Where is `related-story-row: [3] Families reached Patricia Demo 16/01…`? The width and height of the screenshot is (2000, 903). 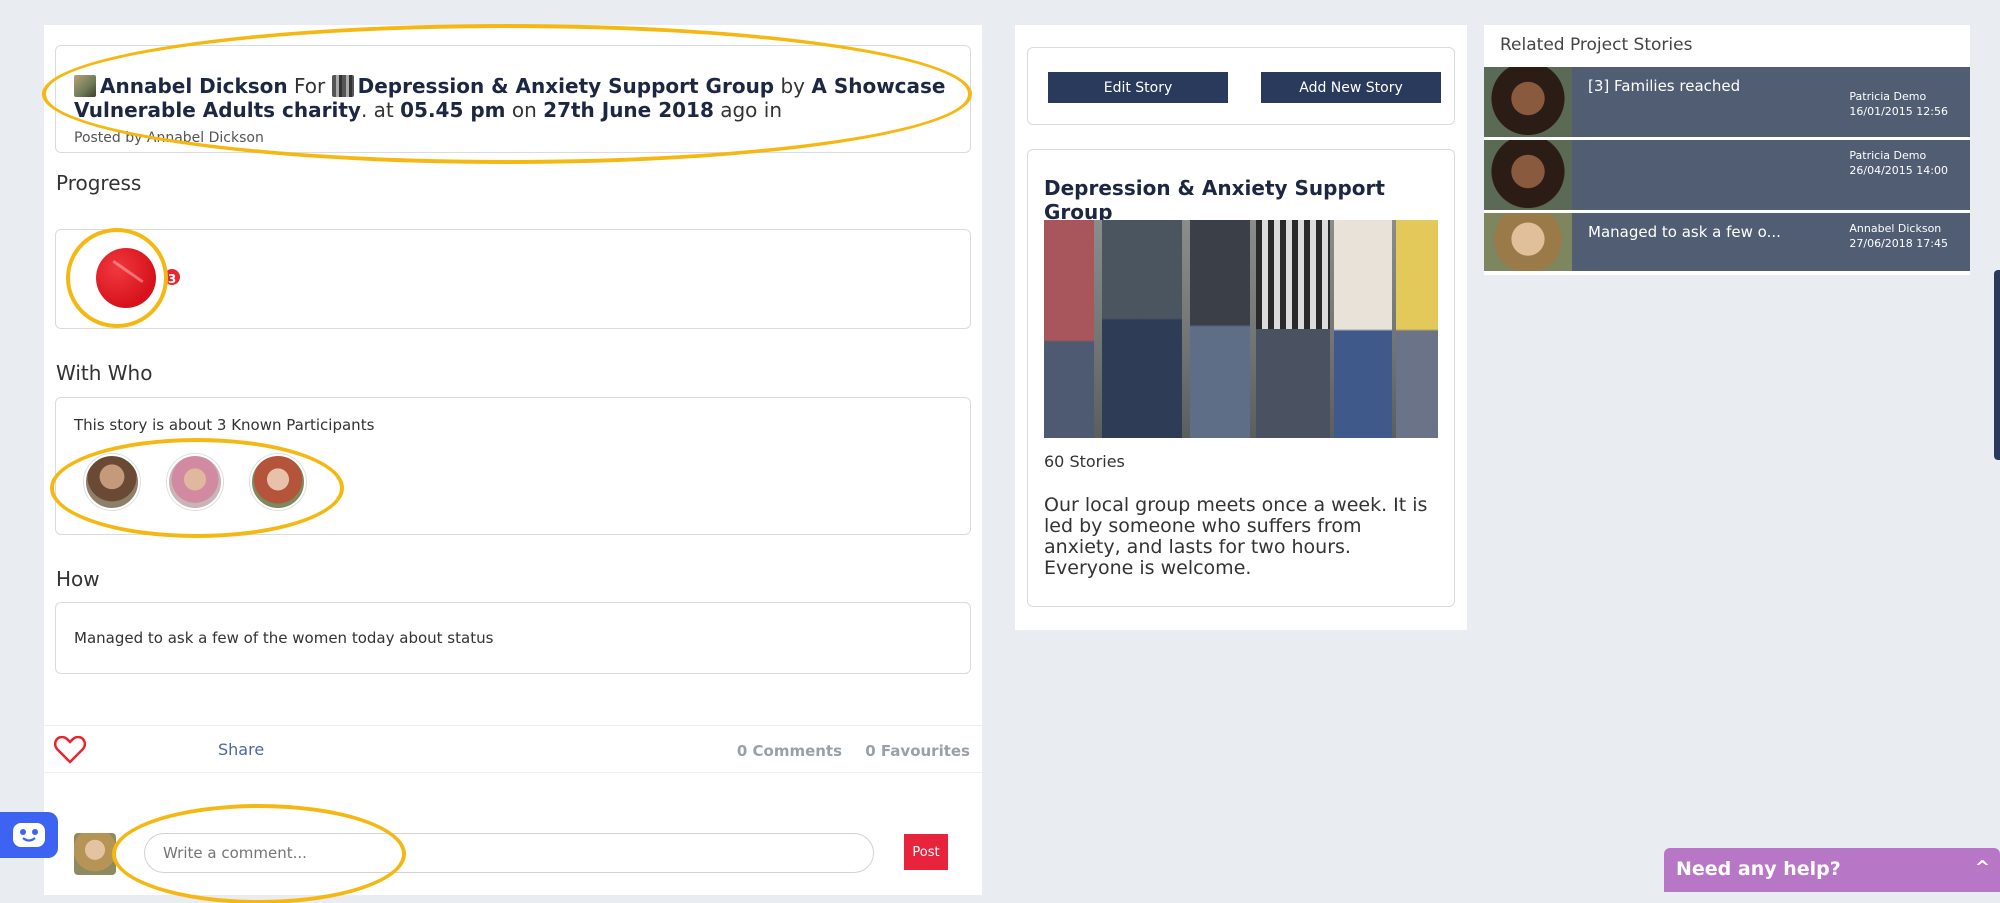 related-story-row: [3] Families reached Patricia Demo 16/01… is located at coordinates (1727, 102).